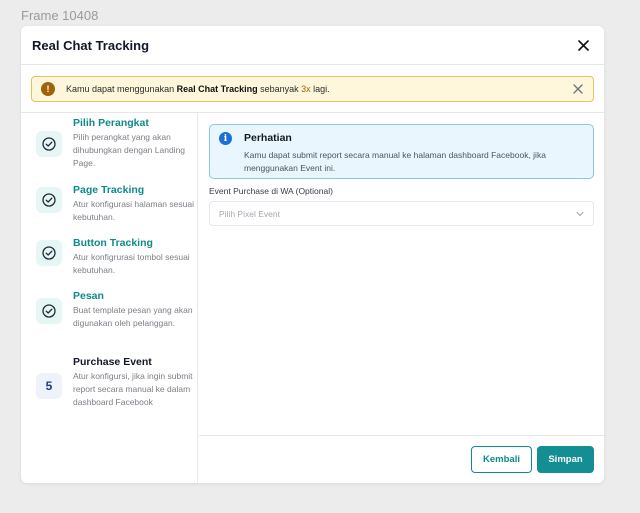  Describe the element at coordinates (565, 459) in the screenshot. I see `save-button: Simpan` at that location.